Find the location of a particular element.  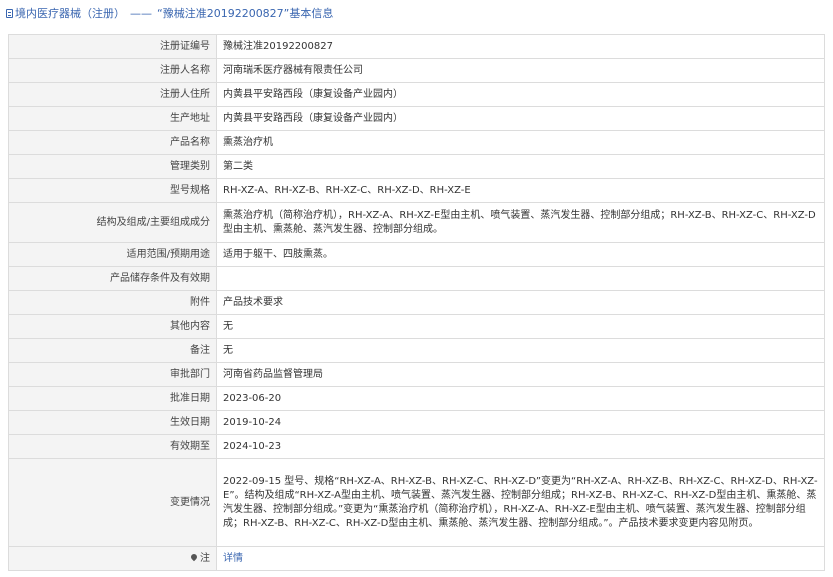

note-label-cell: 注 is located at coordinates (112, 558).